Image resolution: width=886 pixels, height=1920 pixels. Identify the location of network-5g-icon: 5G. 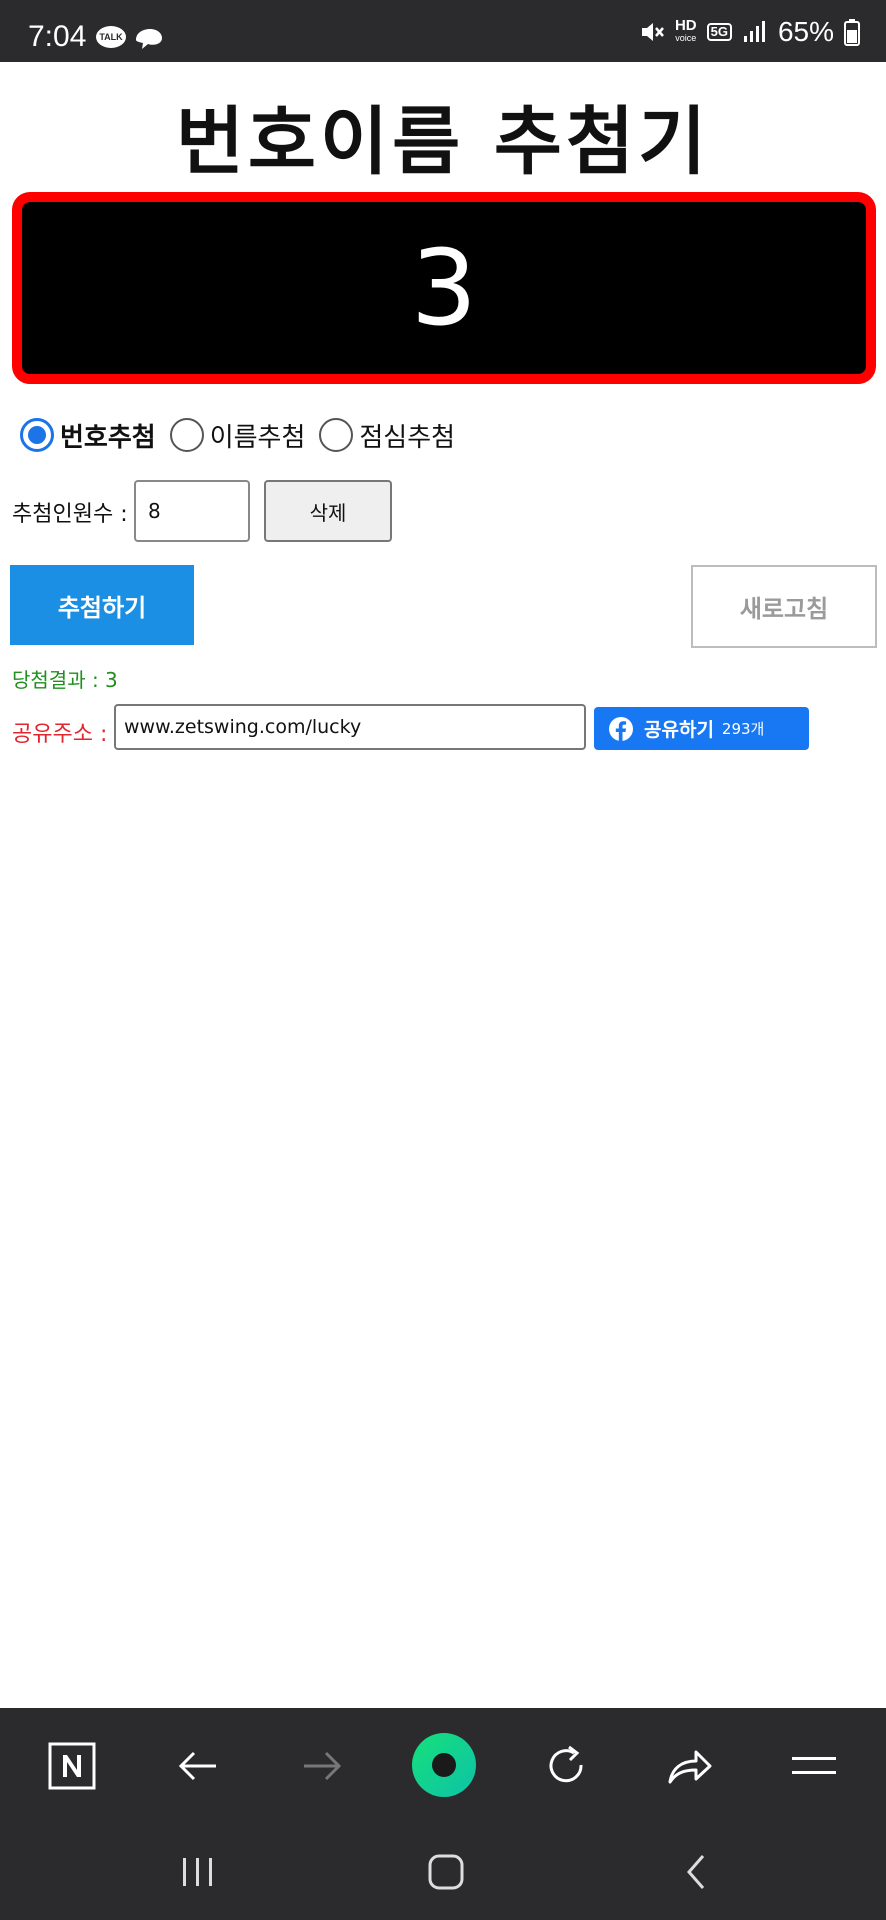
(719, 32).